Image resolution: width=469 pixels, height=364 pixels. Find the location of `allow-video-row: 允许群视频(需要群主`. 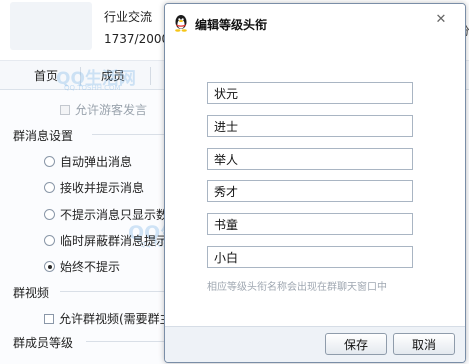

allow-video-row: 允许群视频(需要群主 is located at coordinates (108, 318).